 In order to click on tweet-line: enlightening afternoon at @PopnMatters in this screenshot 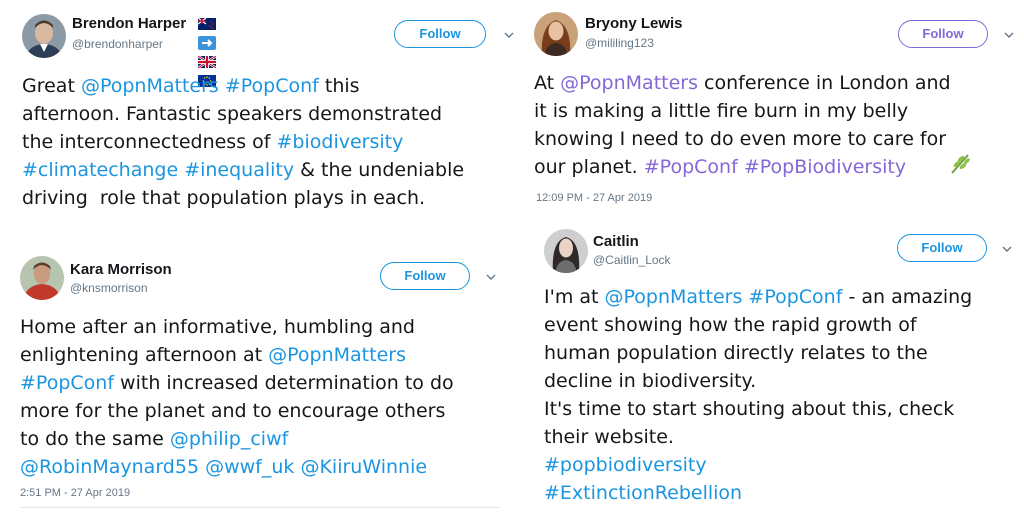, I will do `click(237, 355)`.